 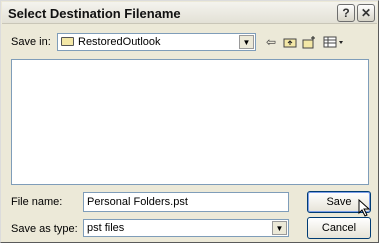 What do you see at coordinates (189, 13) in the screenshot?
I see `title-bar: Select Destination Filename ? ✕` at bounding box center [189, 13].